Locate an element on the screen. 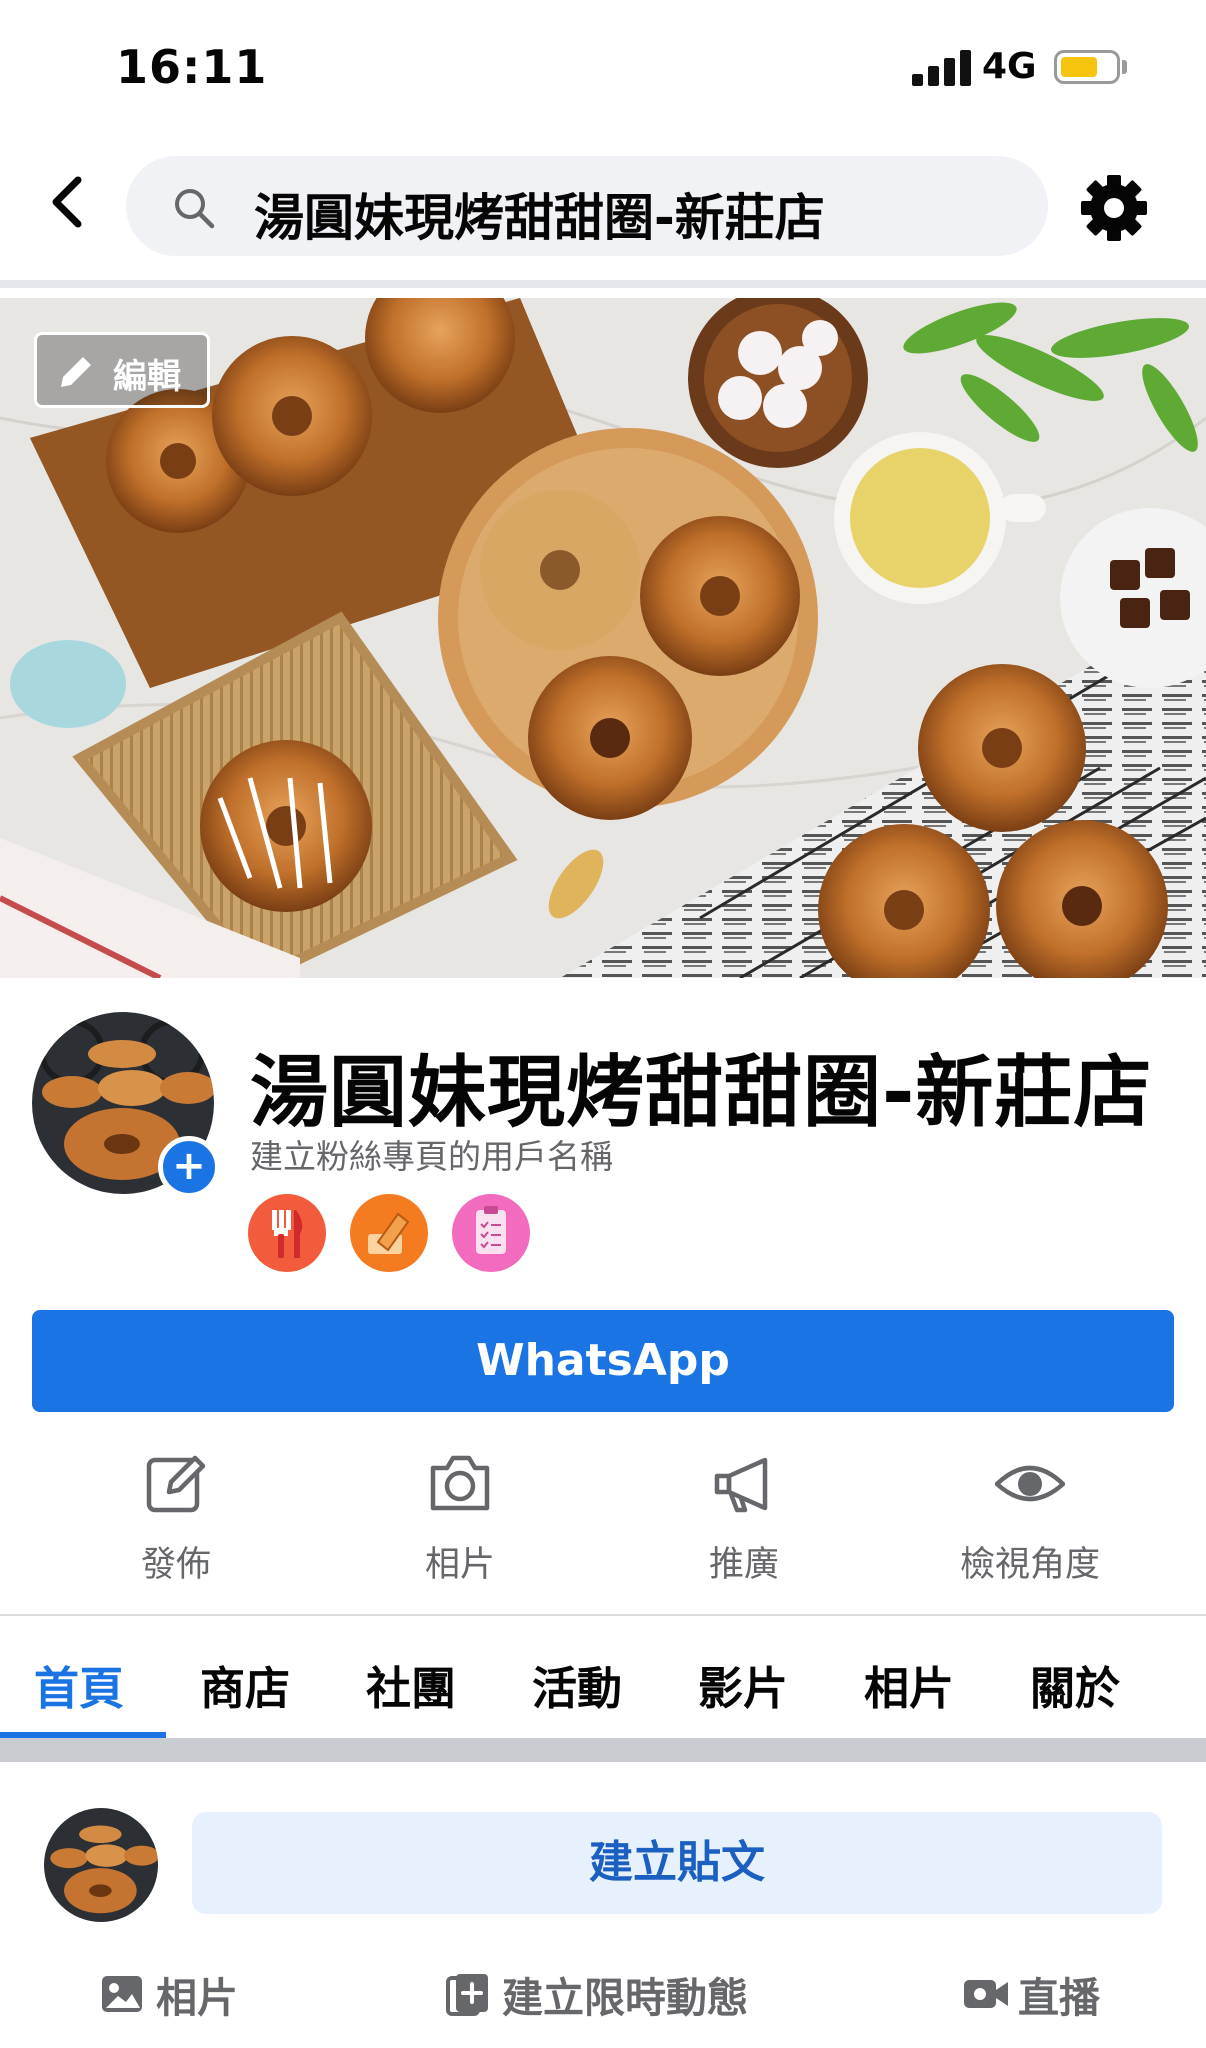 Image resolution: width=1206 pixels, height=2048 pixels. photo-label: 相片 is located at coordinates (459, 1565).